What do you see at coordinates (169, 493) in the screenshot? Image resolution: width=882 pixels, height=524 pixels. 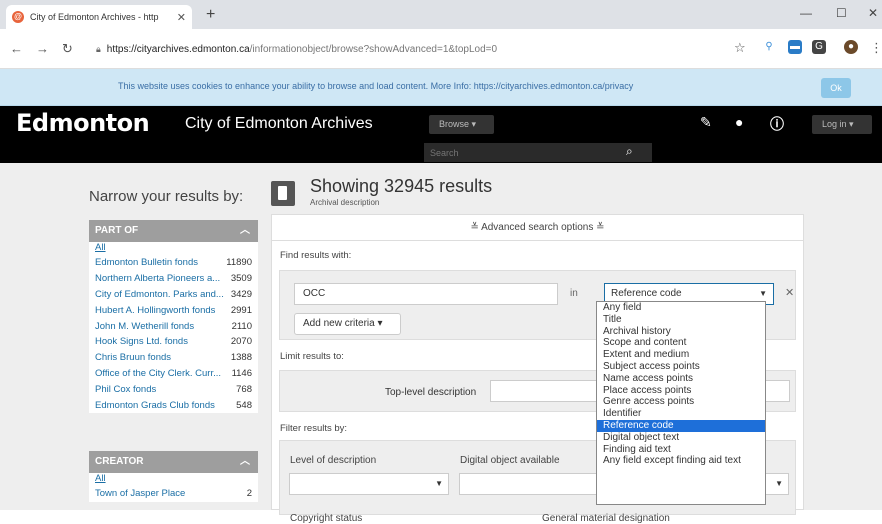 I see `facet-item-label: Town of Jasper Place` at bounding box center [169, 493].